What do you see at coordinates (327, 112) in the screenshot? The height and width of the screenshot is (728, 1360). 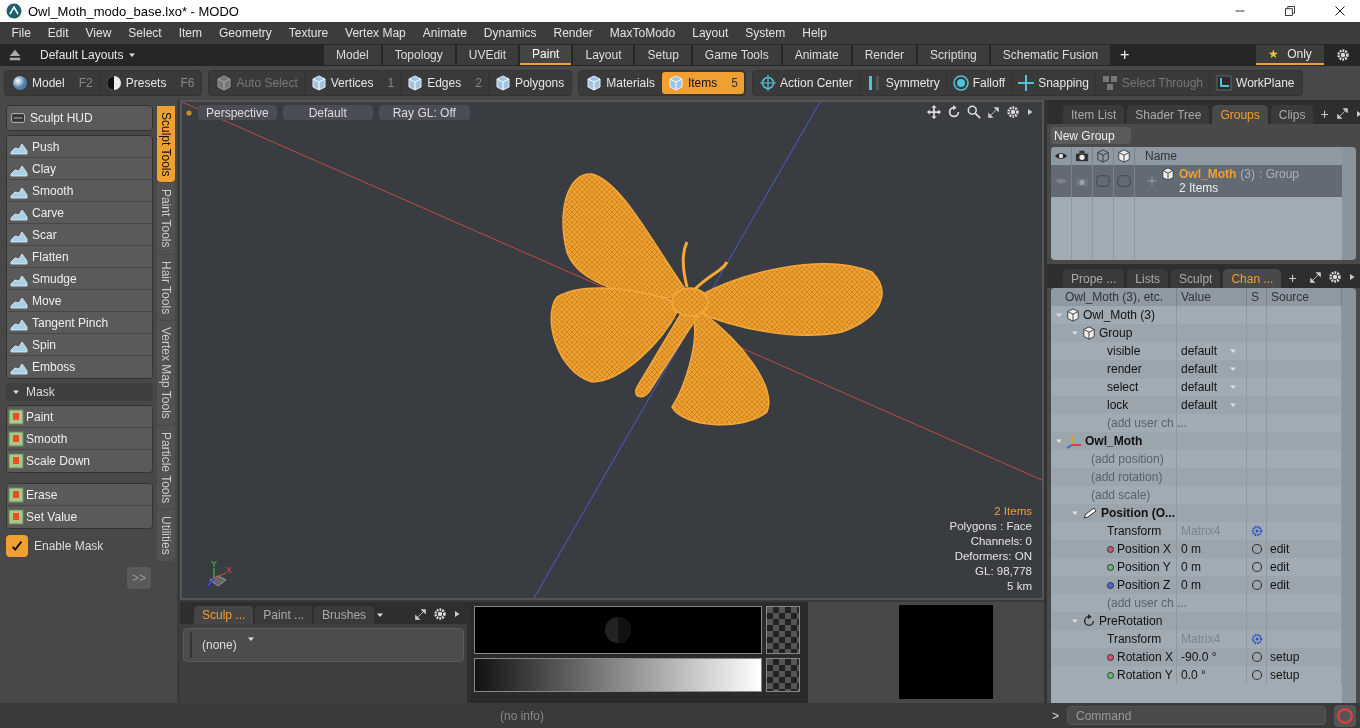 I see `viewport-option-button: Default` at bounding box center [327, 112].